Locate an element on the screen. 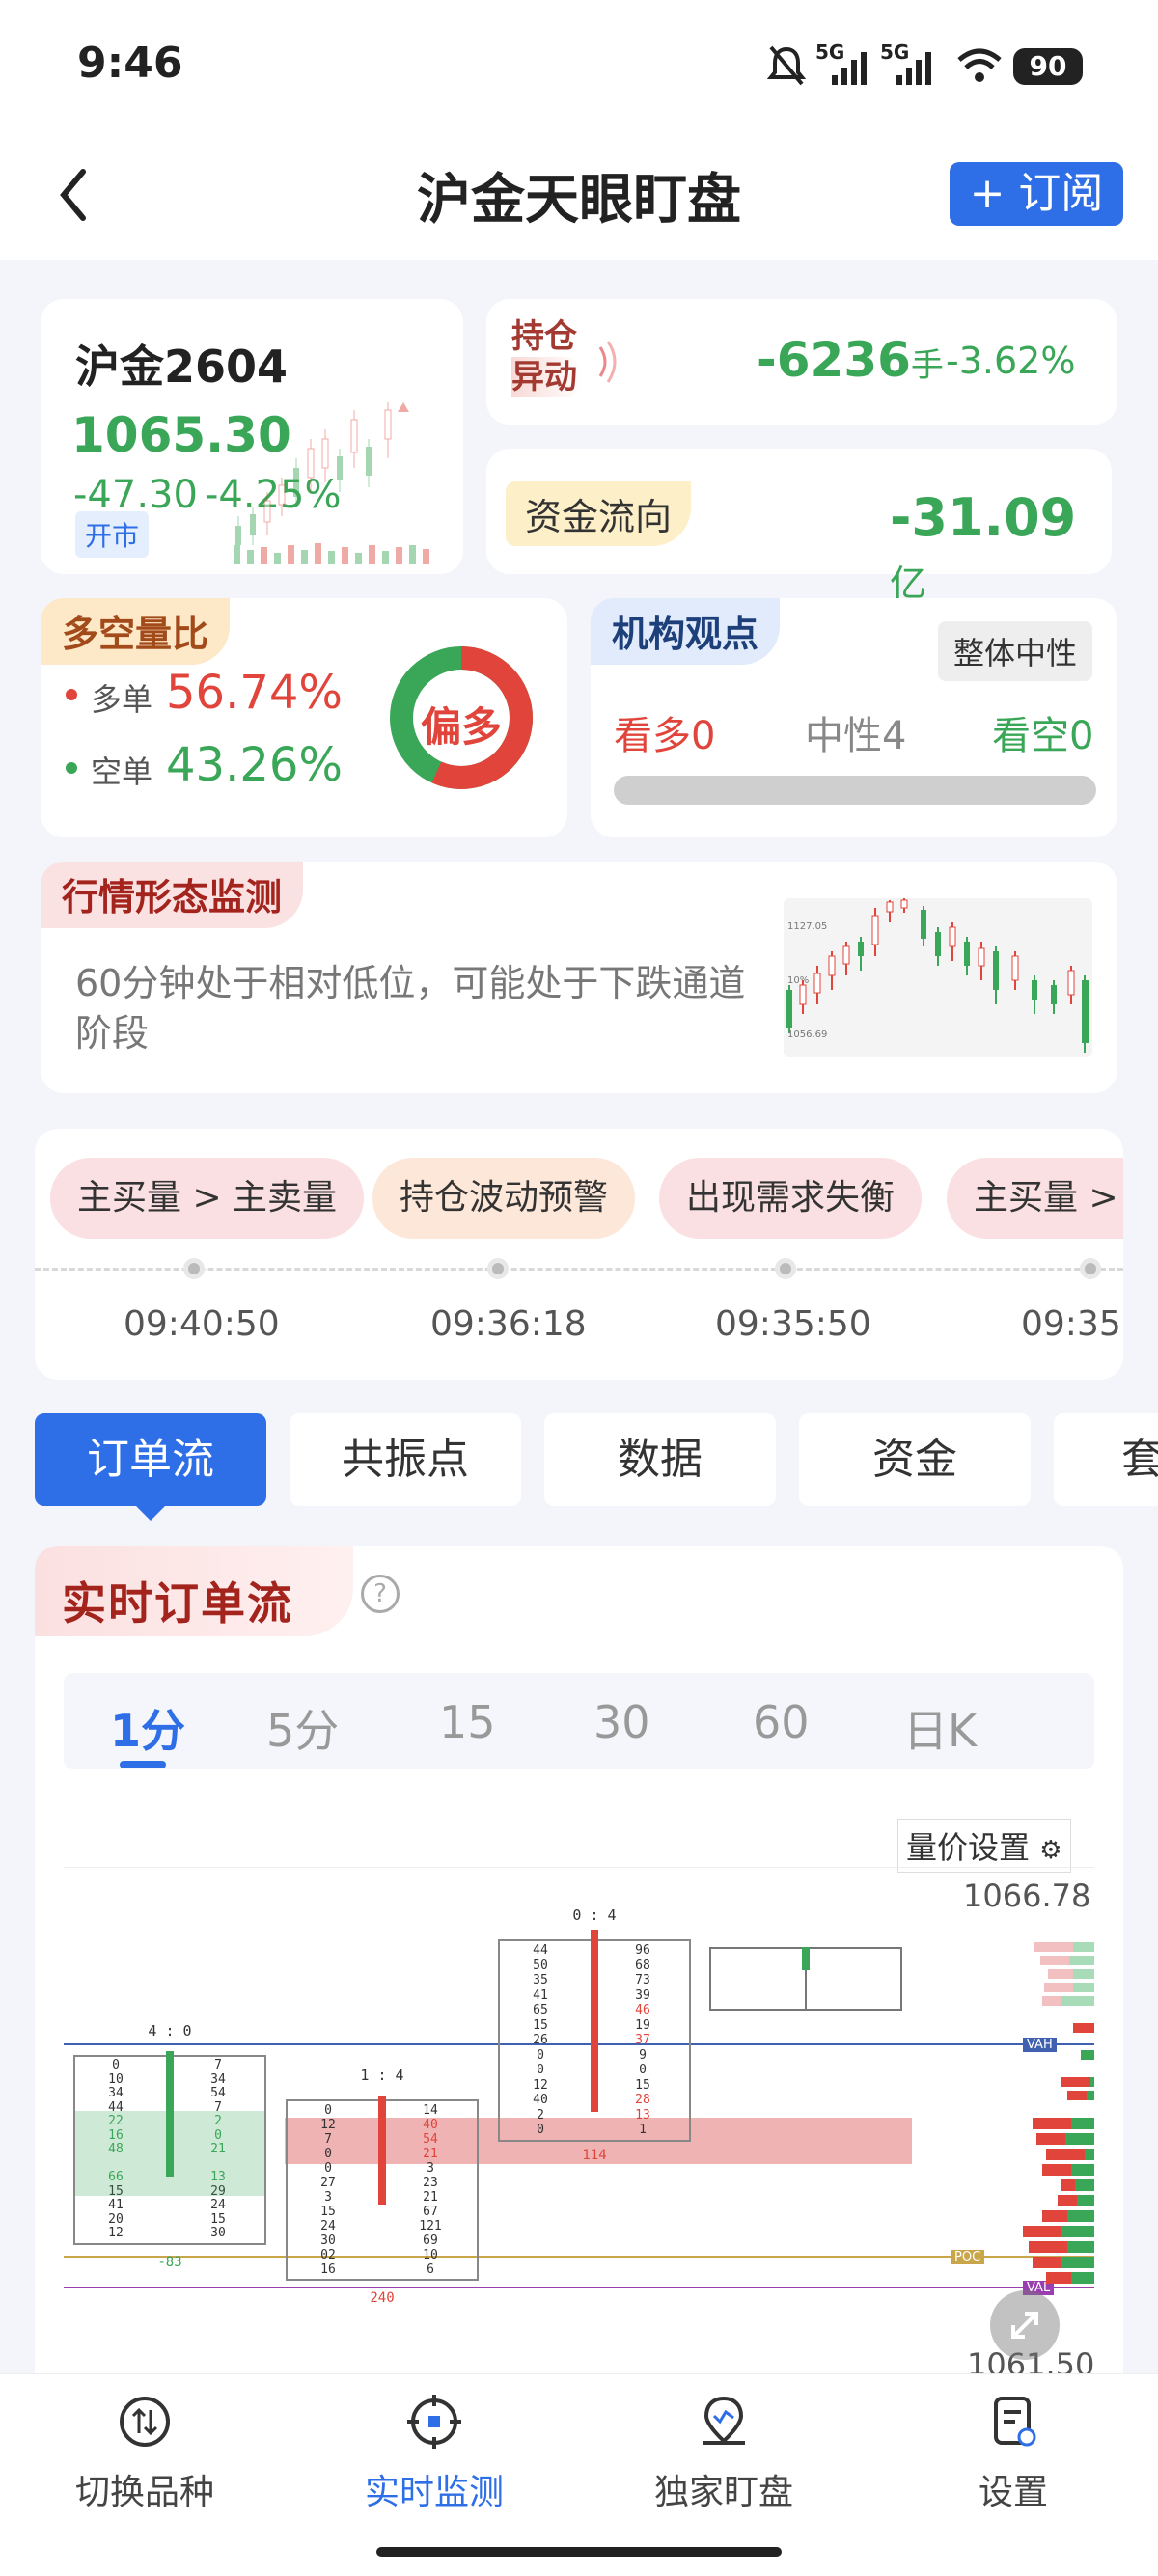  nav-switch-symbol: 切换品种 is located at coordinates (144, 2453).